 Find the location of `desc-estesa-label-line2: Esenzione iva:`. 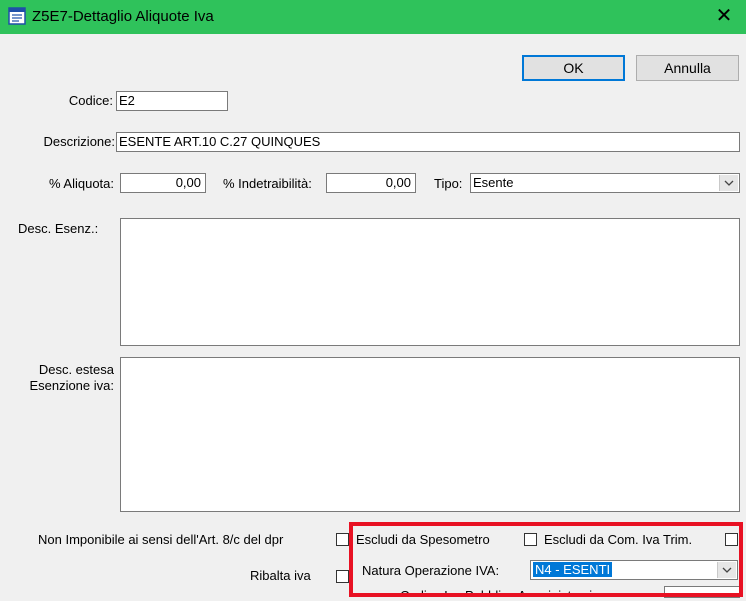

desc-estesa-label-line2: Esenzione iva: is located at coordinates (71, 385).